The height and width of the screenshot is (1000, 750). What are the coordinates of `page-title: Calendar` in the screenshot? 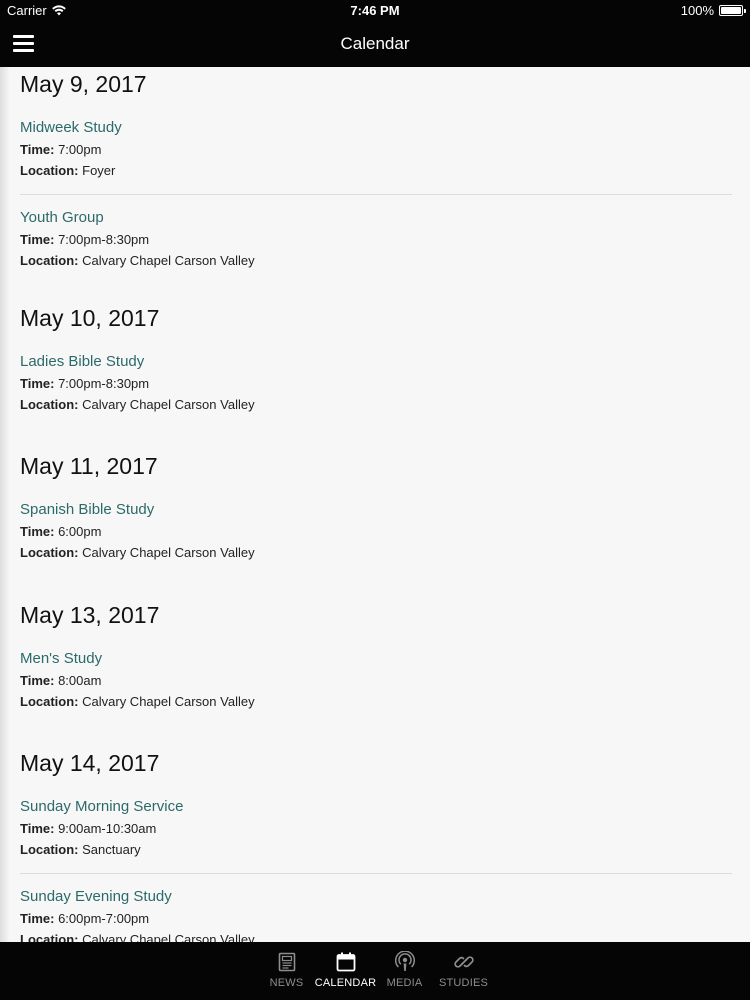 It's located at (375, 43).